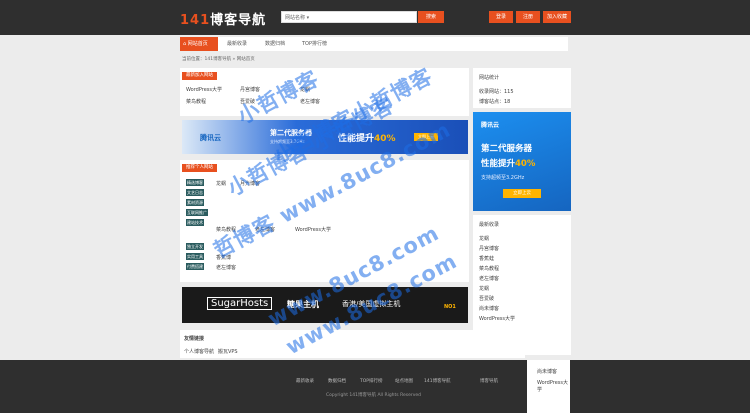 This screenshot has width=750, height=413. I want to click on list-item: 香蕉蛙, so click(486, 258).